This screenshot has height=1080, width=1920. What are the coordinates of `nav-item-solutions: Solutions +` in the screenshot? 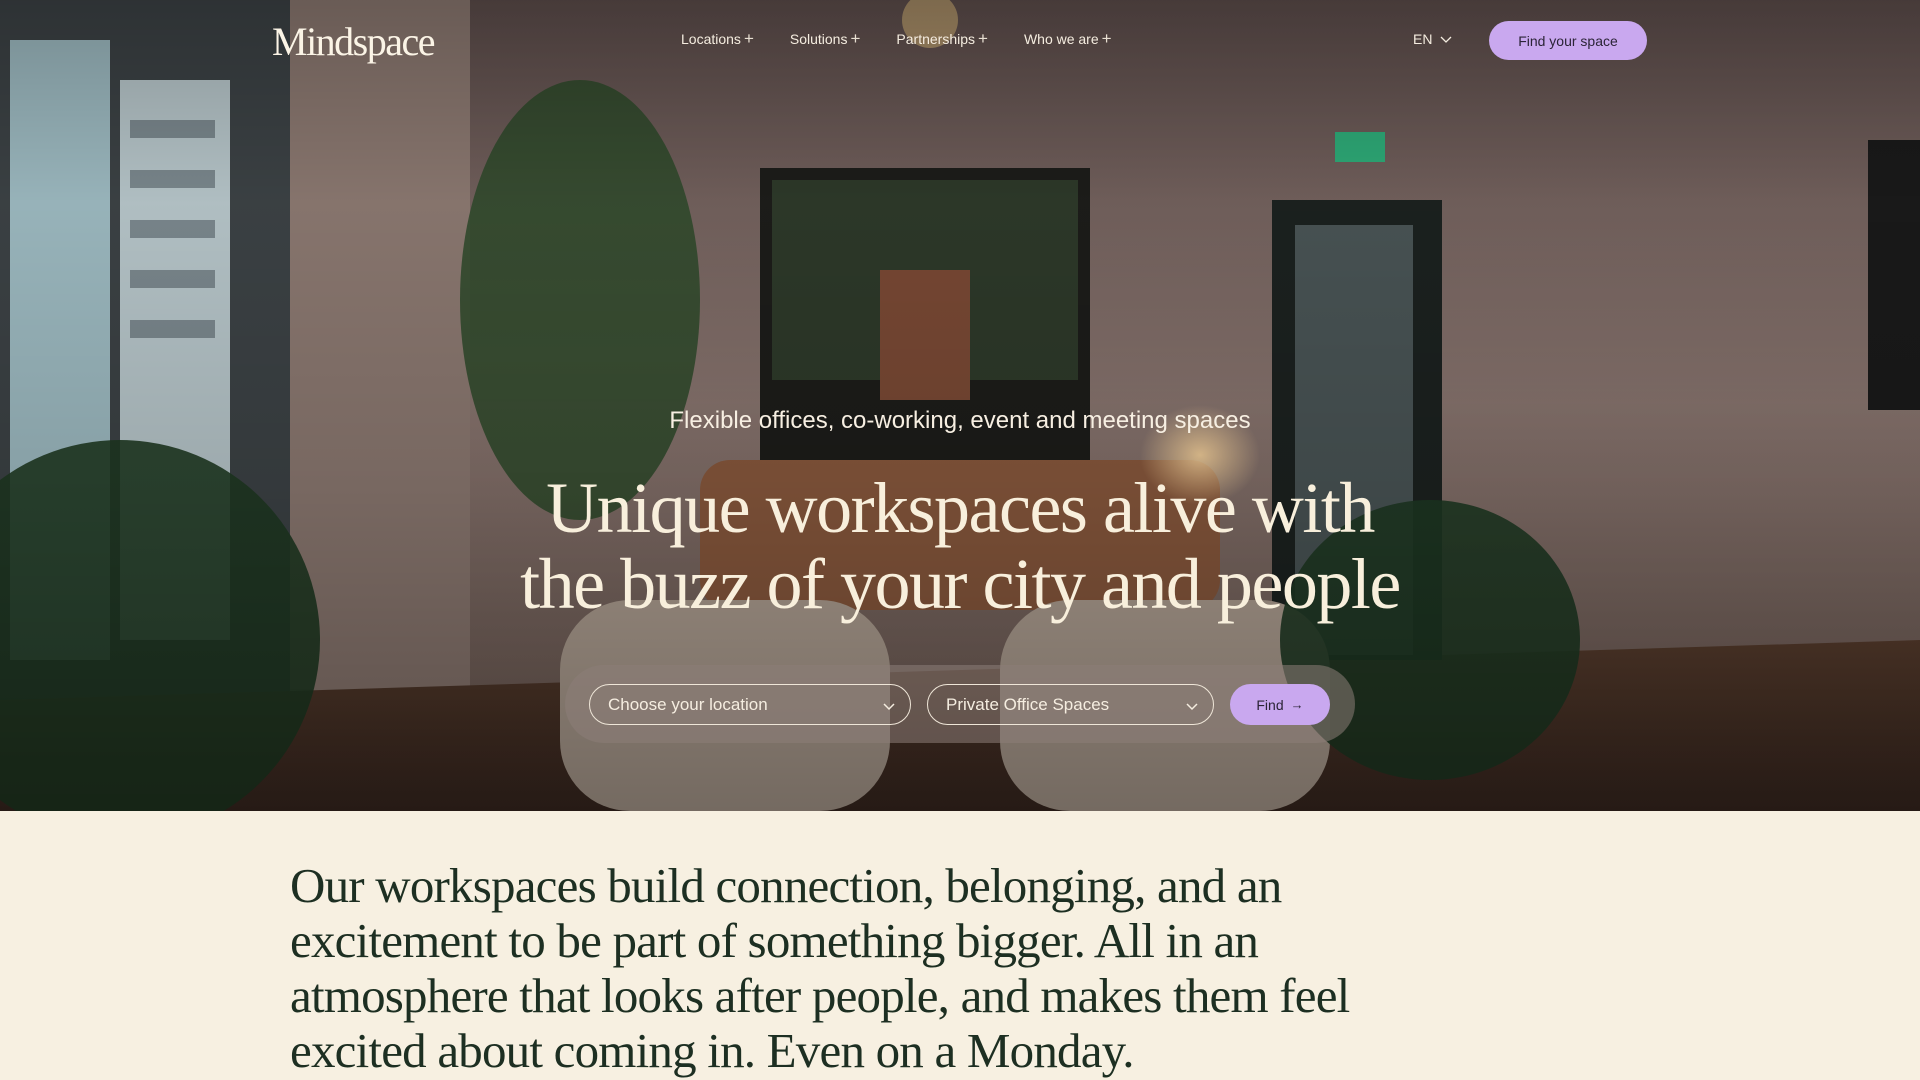 It's located at (825, 38).